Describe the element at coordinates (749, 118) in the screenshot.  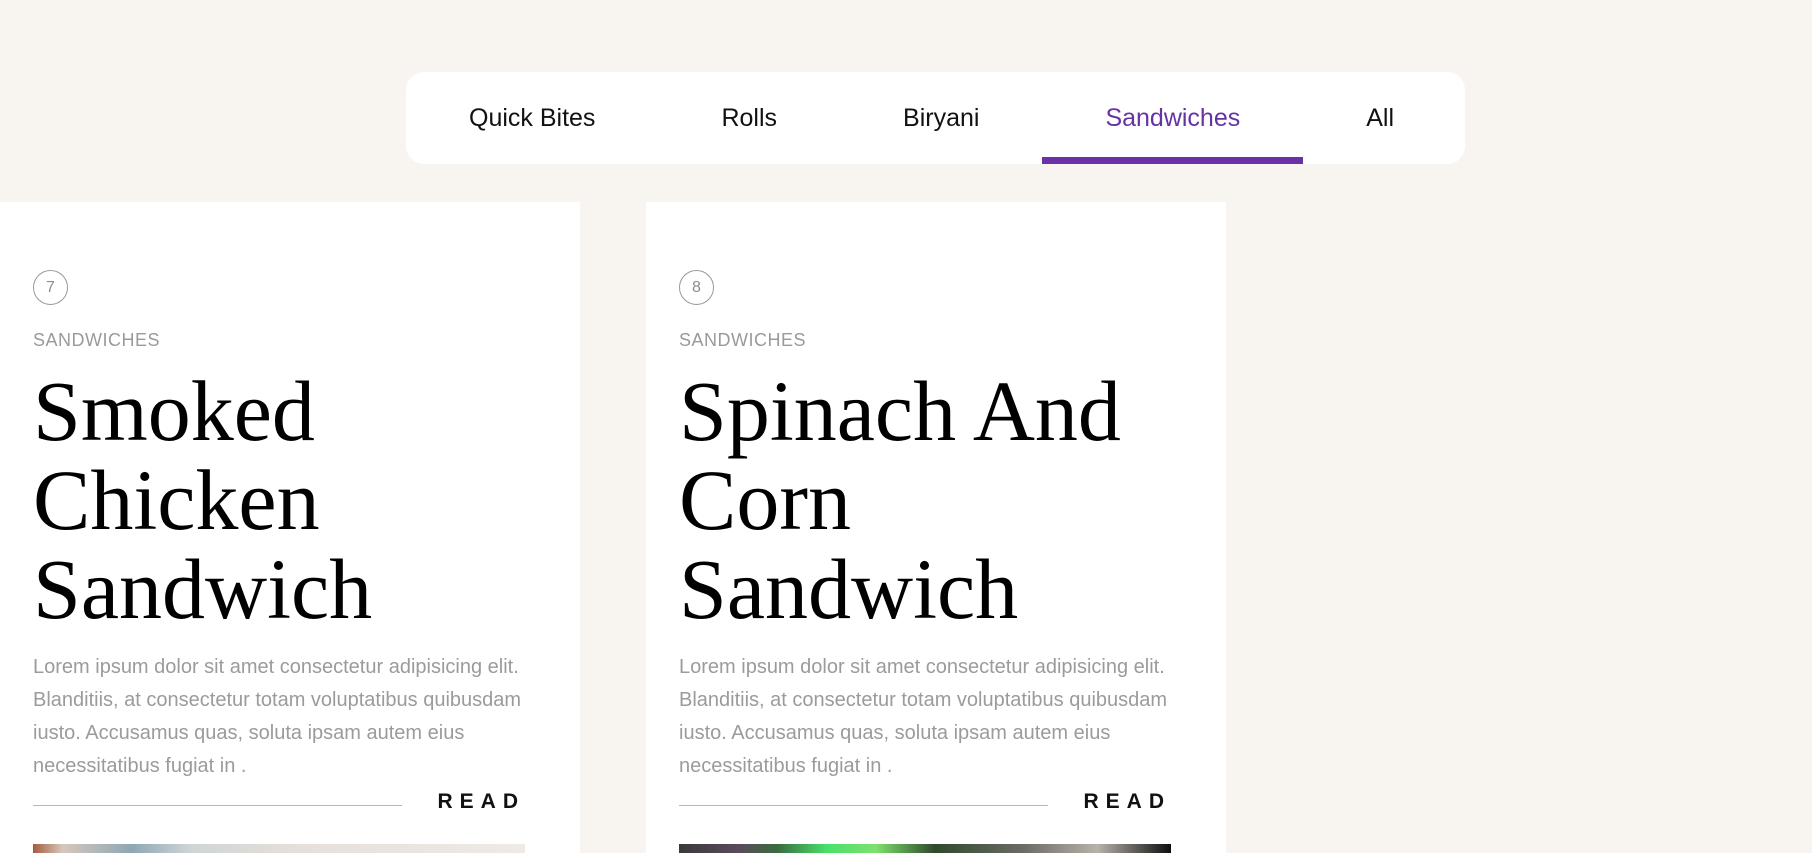
I see `tab-rolls: Rolls` at that location.